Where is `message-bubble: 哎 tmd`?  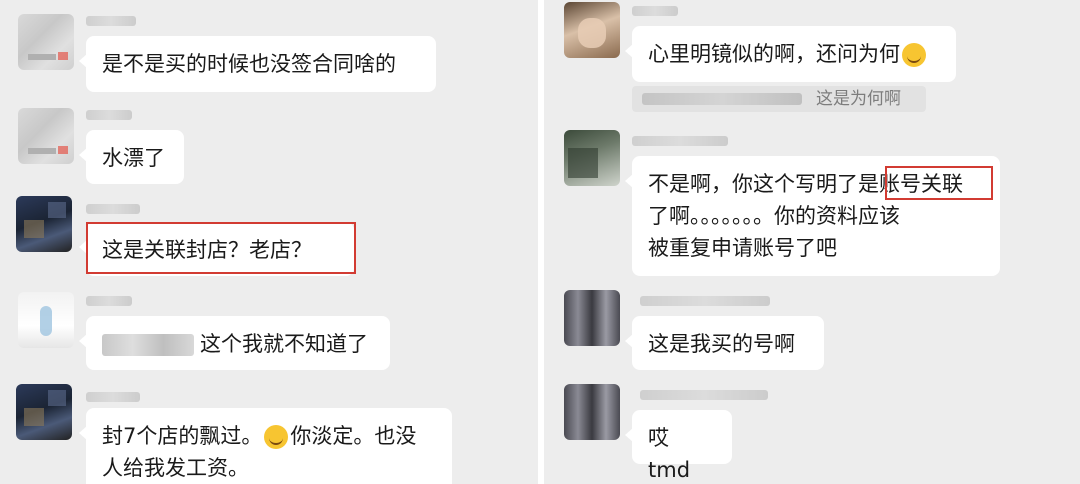 message-bubble: 哎 tmd is located at coordinates (678, 446).